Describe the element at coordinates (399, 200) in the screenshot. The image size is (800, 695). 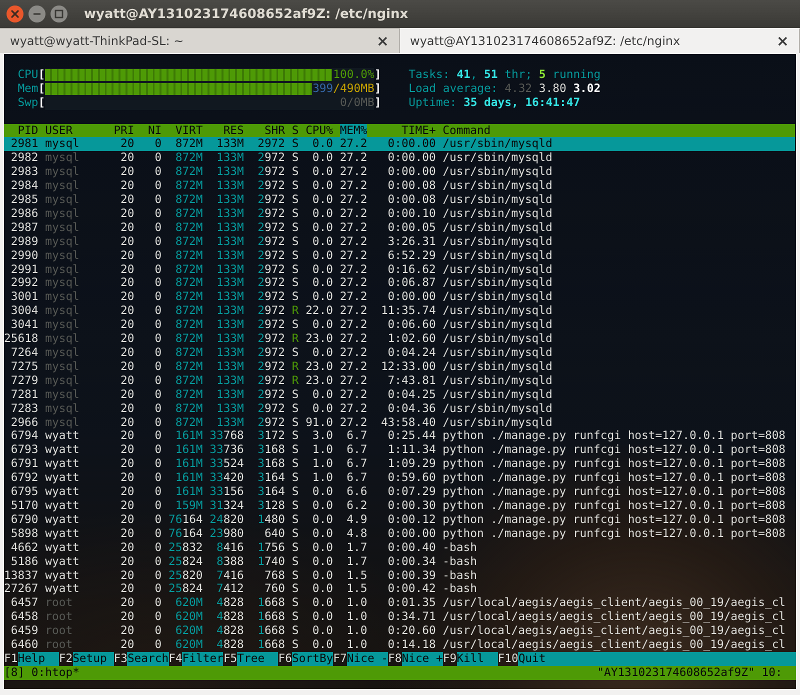
I see `process-row: 2985 mysql 20 0 872M 133M 2972 S 0.0 27.2 0:00.08 /usr/sbin/mysqld` at that location.